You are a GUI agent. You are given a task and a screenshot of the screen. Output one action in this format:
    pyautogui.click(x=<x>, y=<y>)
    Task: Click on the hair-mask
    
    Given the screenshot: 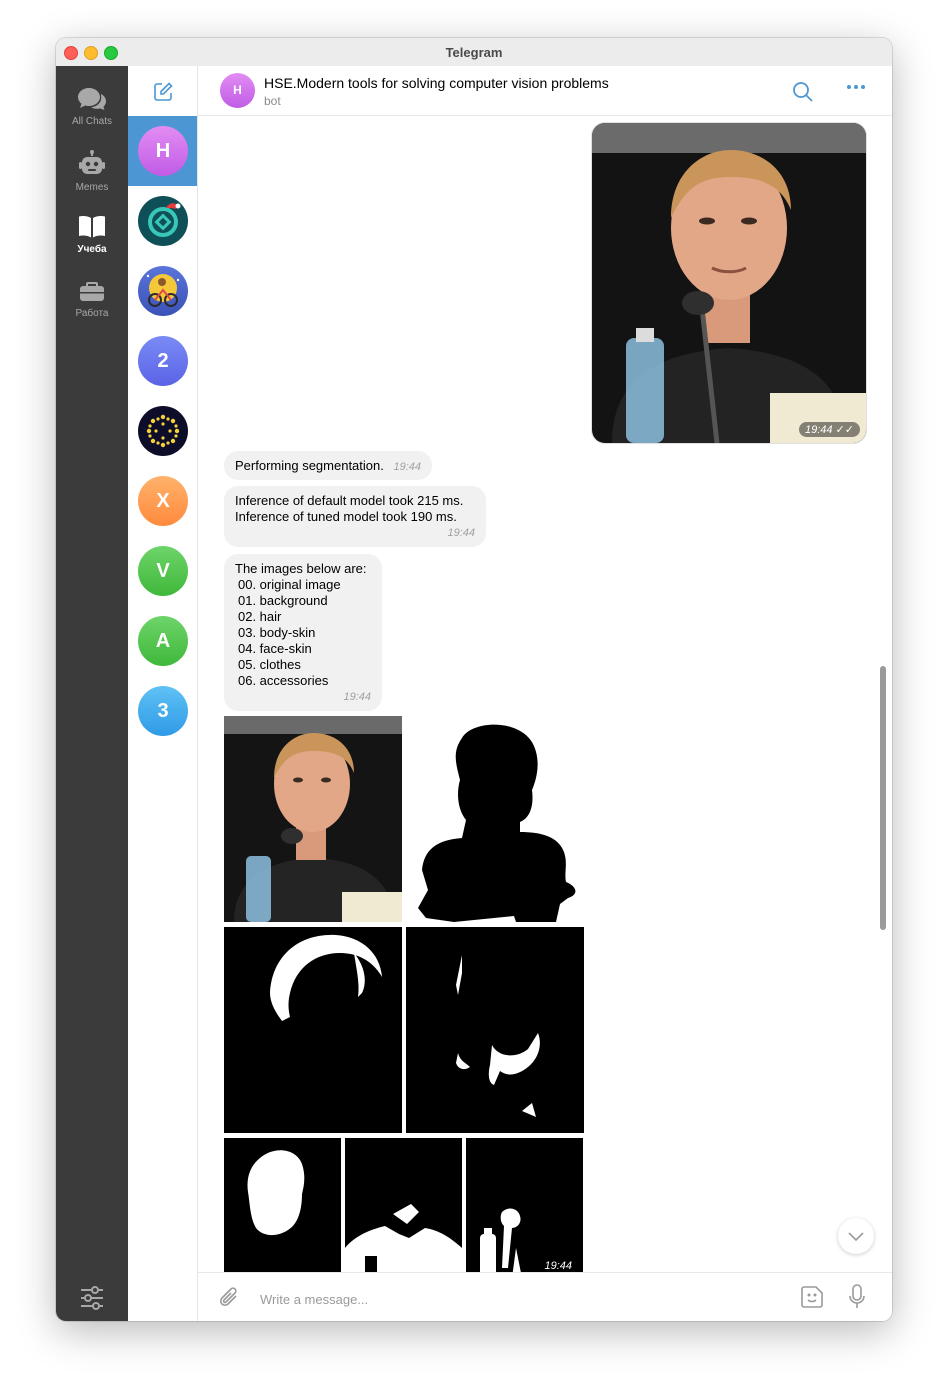 What is the action you would take?
    pyautogui.click(x=326, y=977)
    